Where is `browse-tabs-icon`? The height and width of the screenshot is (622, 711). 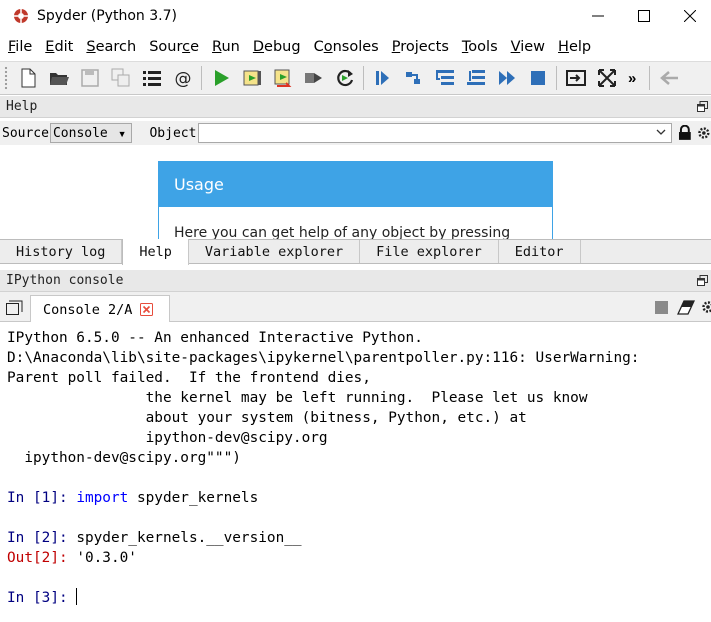 browse-tabs-icon is located at coordinates (14, 307).